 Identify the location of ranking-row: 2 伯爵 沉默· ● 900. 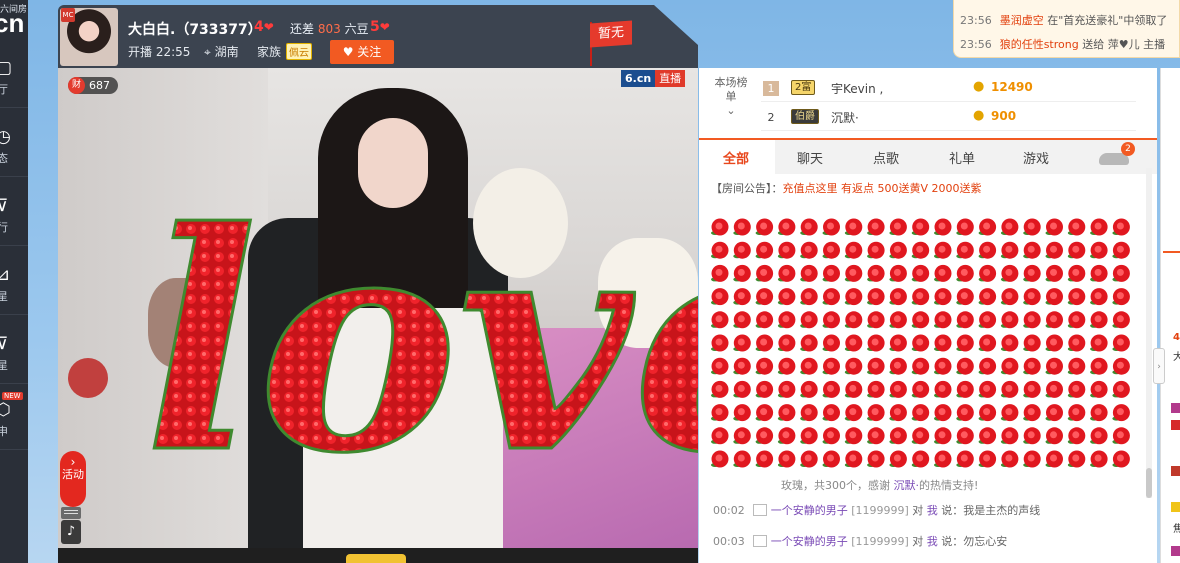
(948, 117).